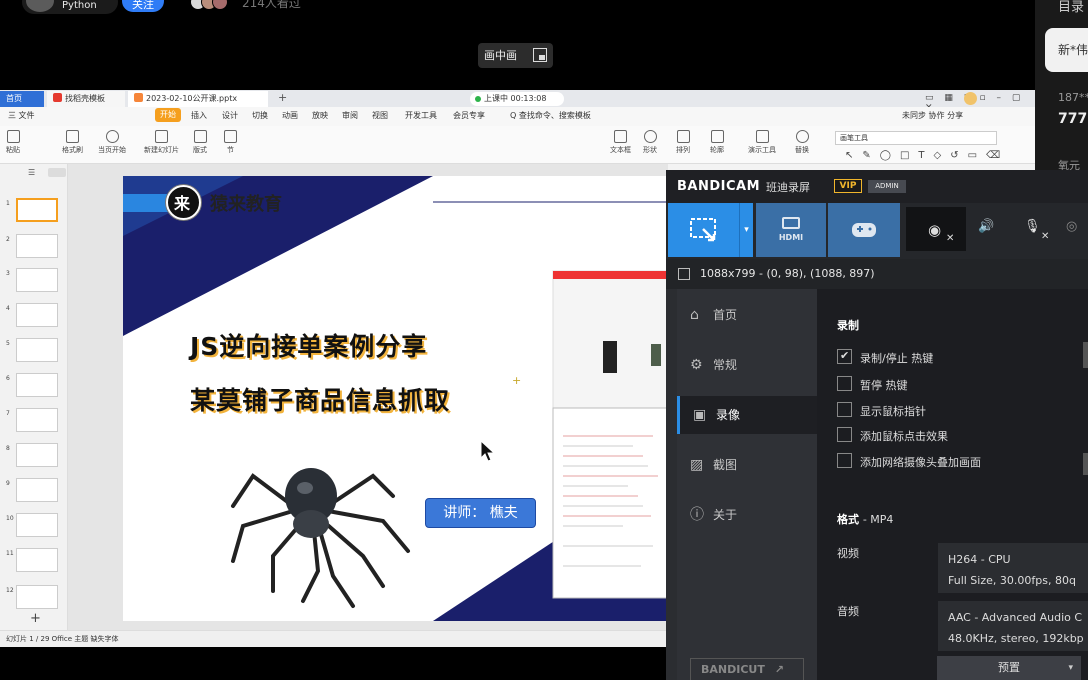 The image size is (1088, 680). Describe the element at coordinates (199, 115) in the screenshot. I see `menu-insert: 插入` at that location.